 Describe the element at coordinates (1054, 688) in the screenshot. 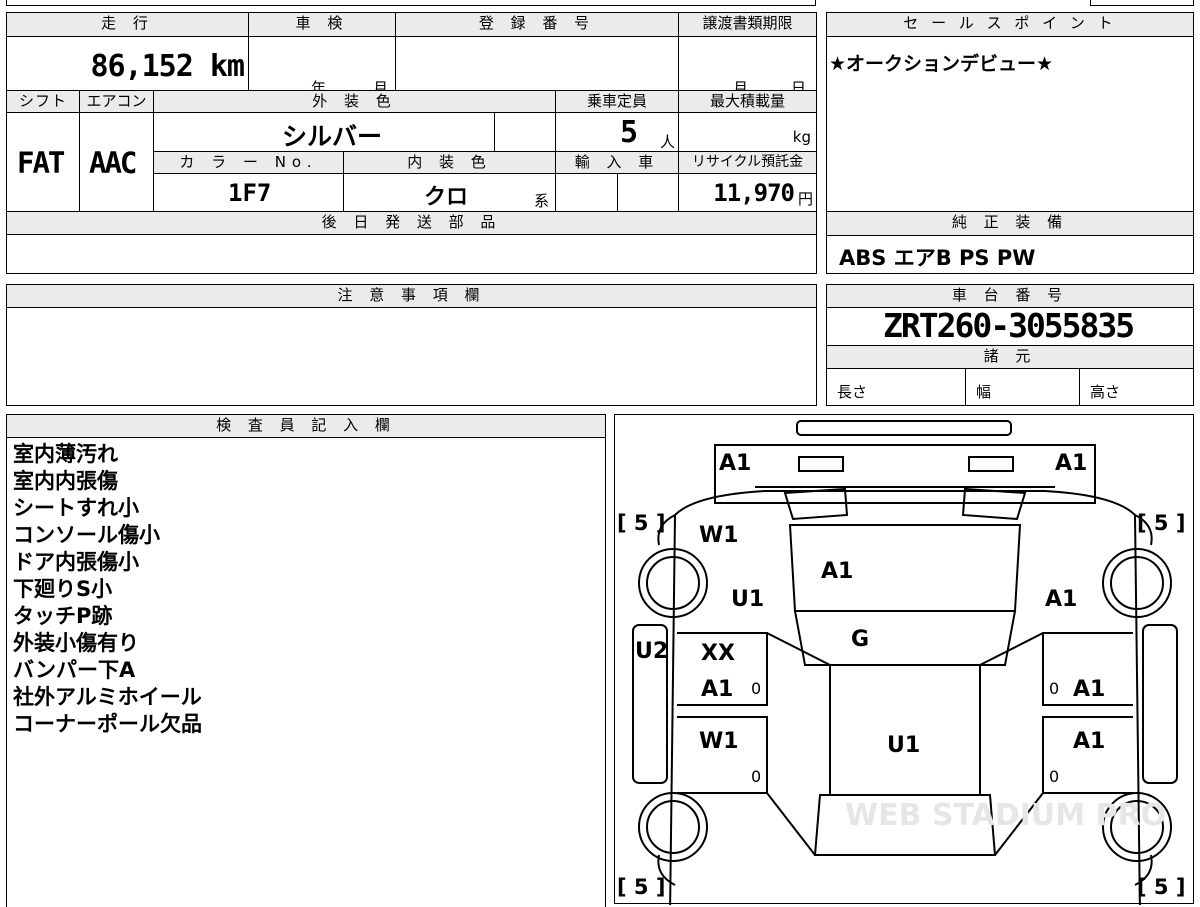

I see `label-zero-b: 0` at that location.